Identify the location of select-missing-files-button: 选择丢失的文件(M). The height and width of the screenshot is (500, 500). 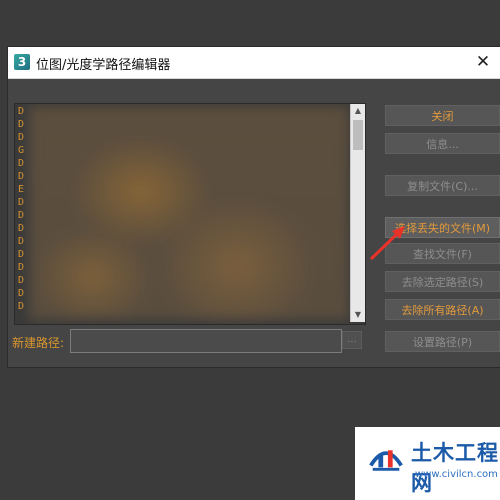
(442, 227).